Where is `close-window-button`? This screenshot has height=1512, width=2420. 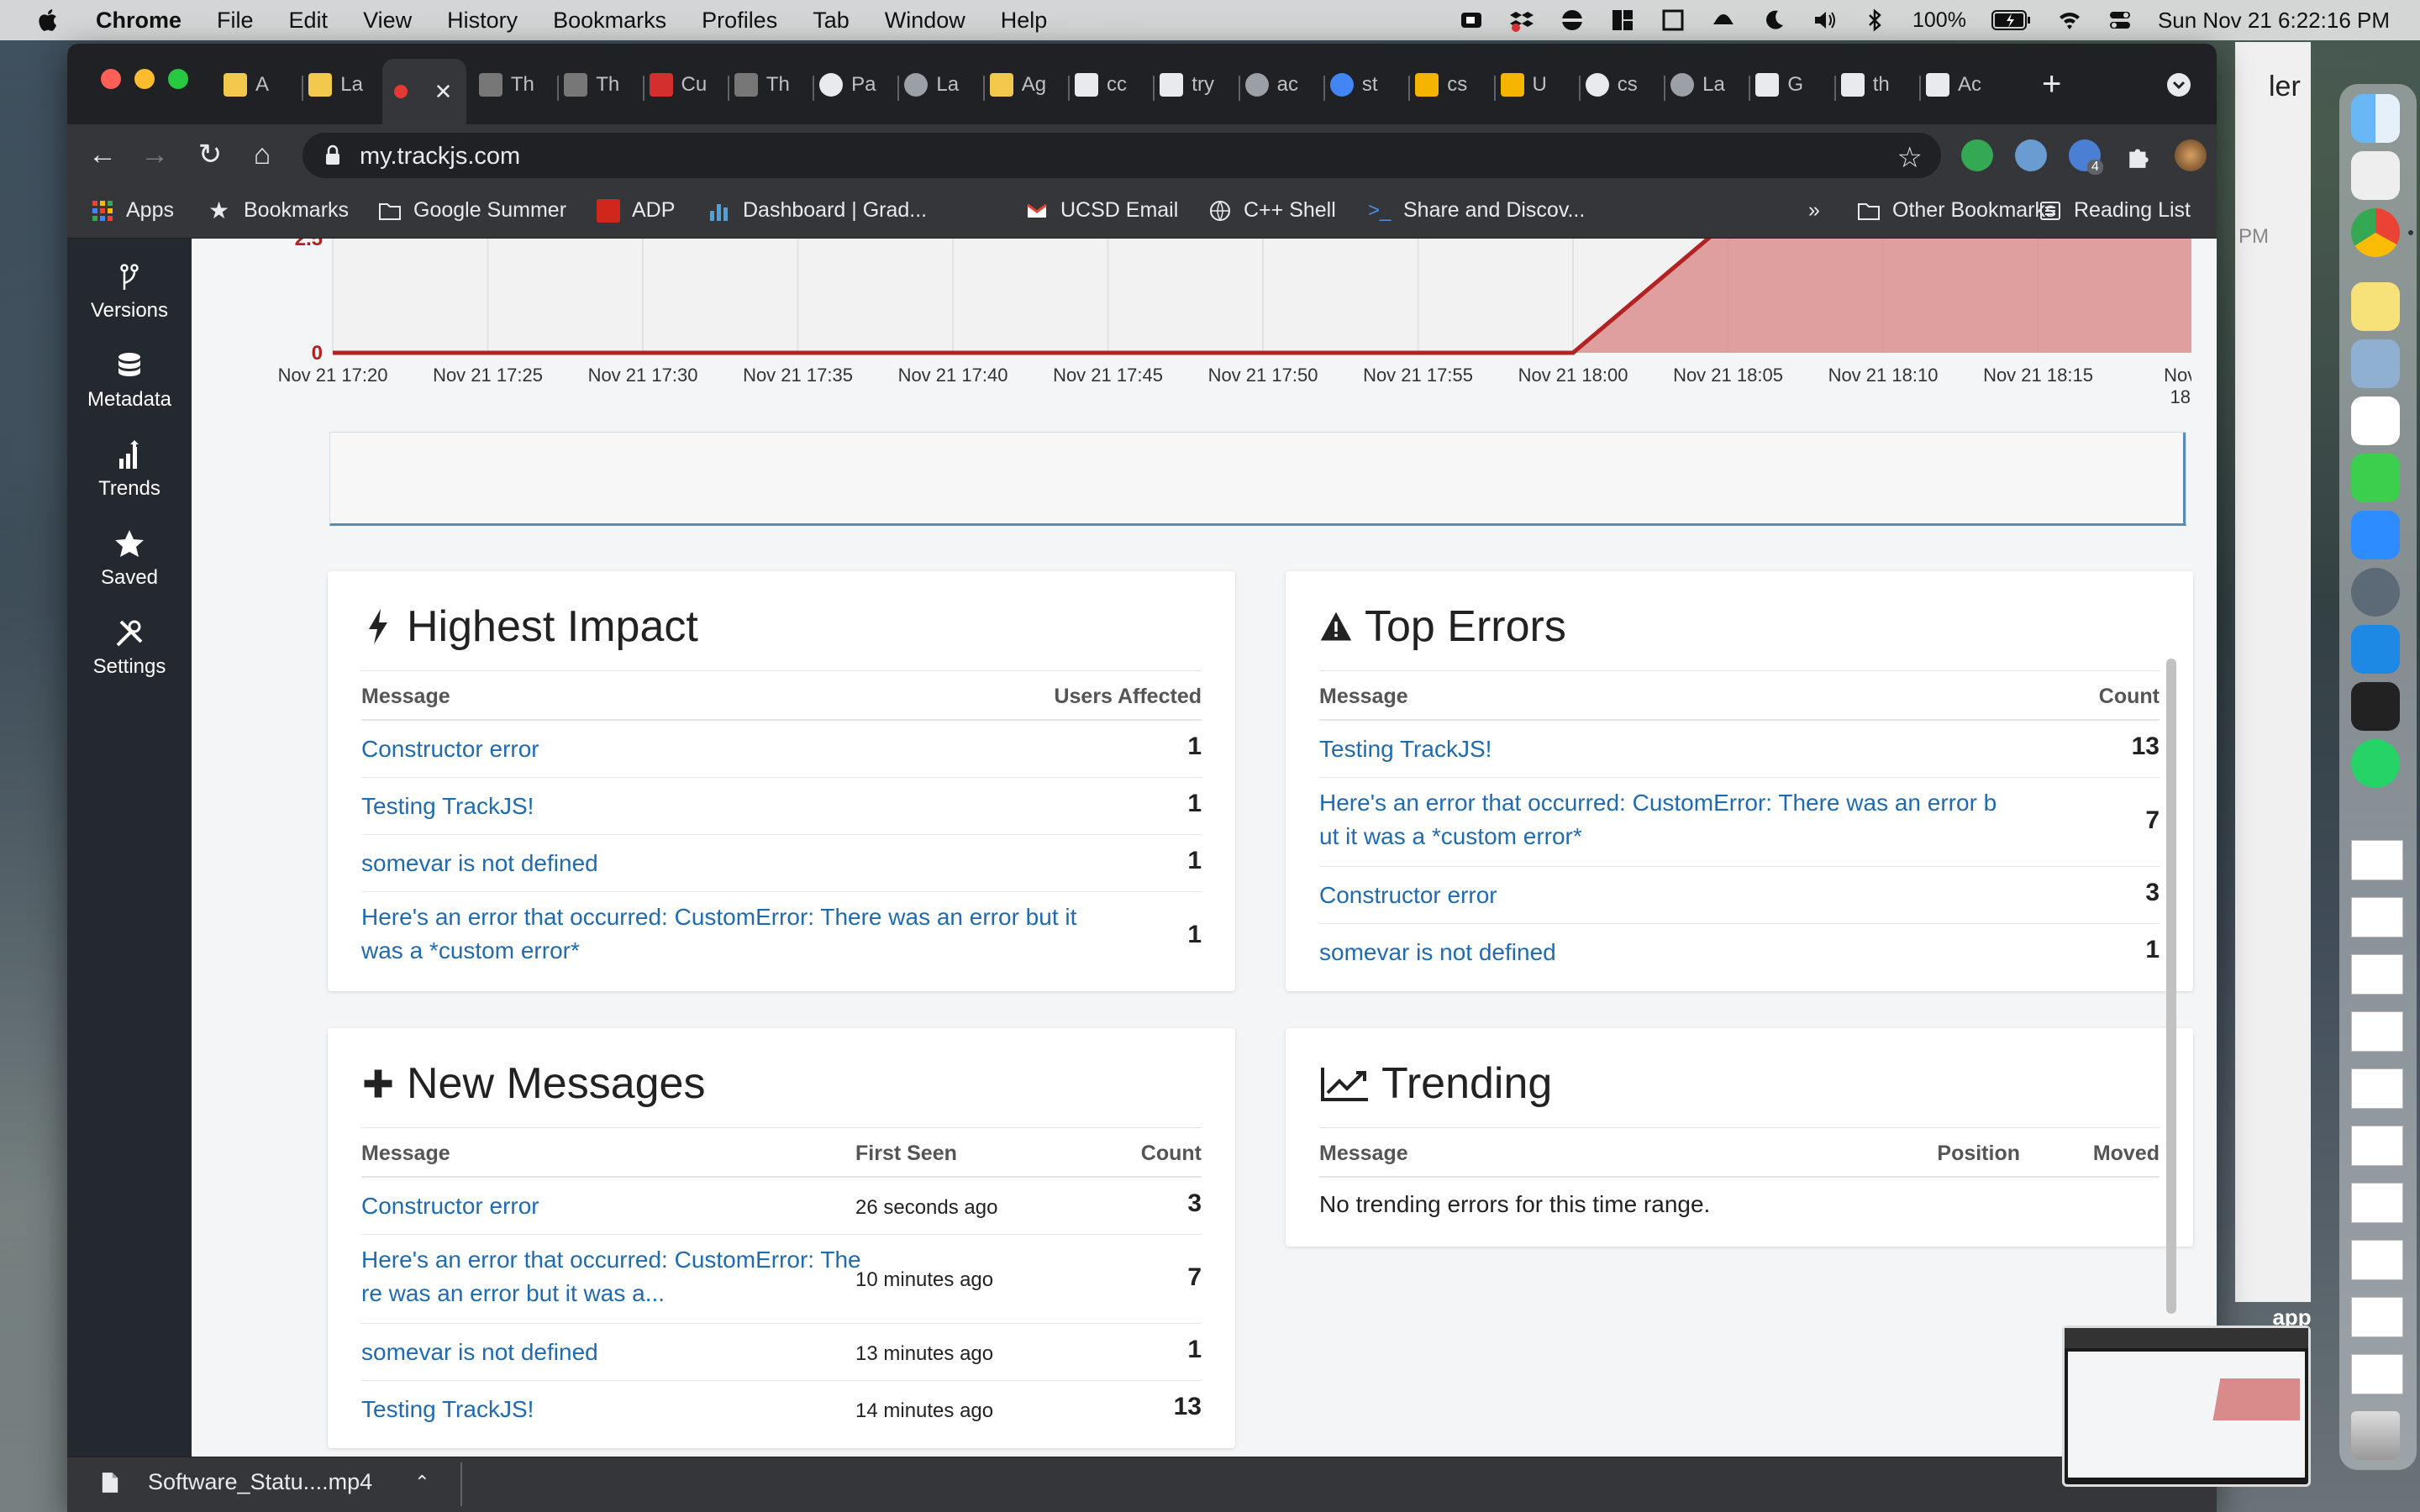
close-window-button is located at coordinates (111, 79).